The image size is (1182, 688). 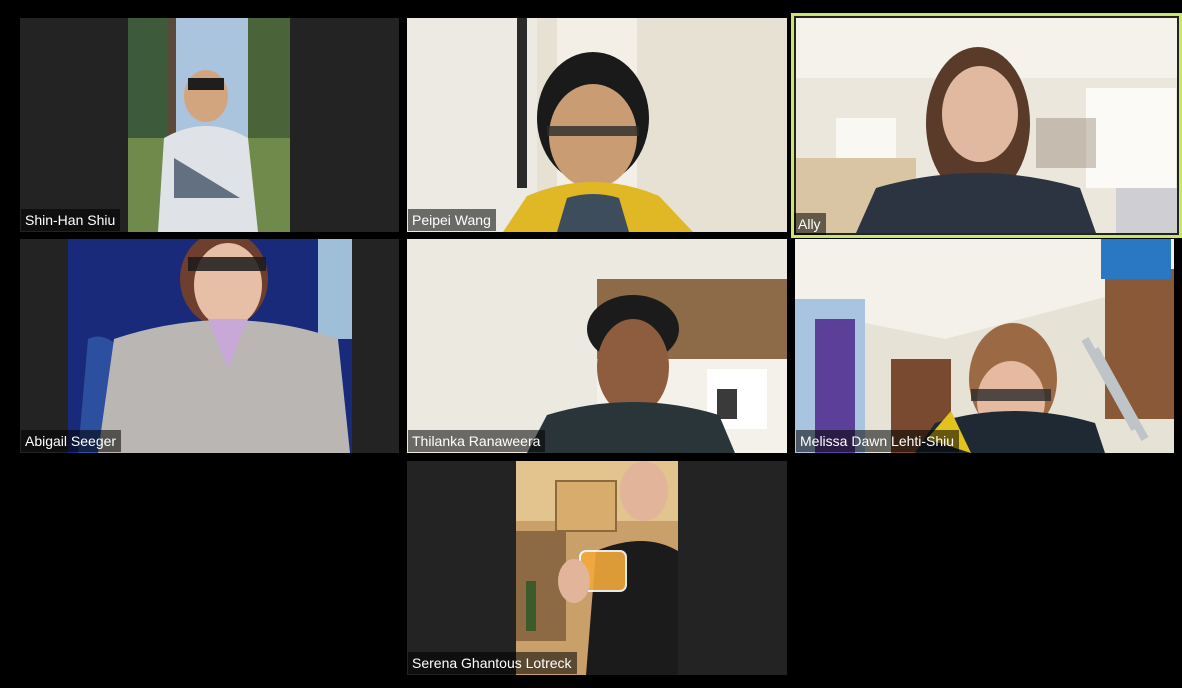 I want to click on video-tile-peipei-wang: Peipei Wang, so click(x=597, y=125).